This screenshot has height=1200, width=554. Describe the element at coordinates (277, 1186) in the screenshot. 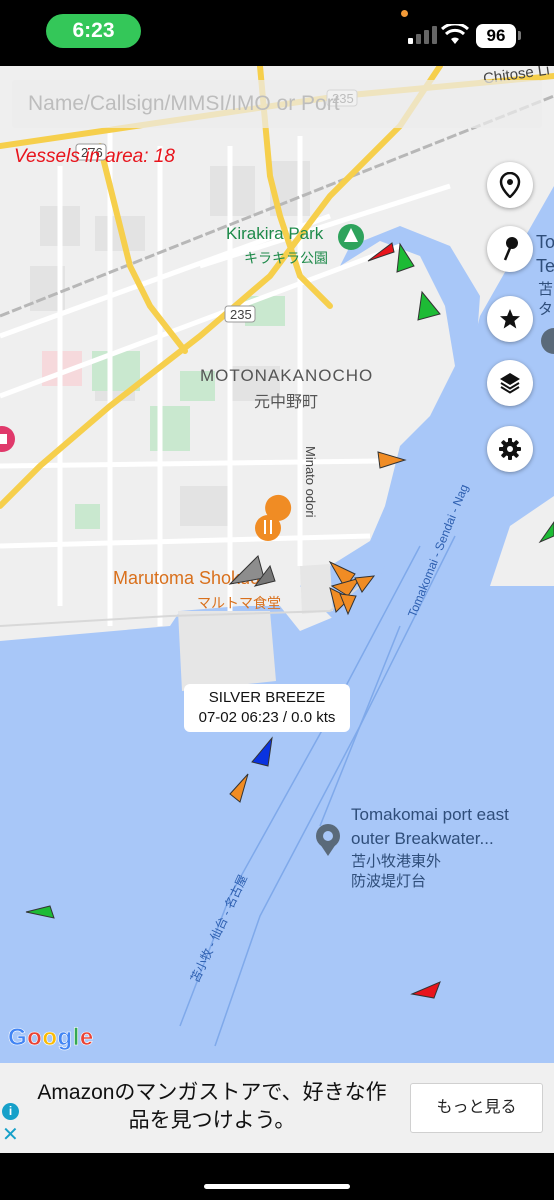

I see `home-indicator` at that location.